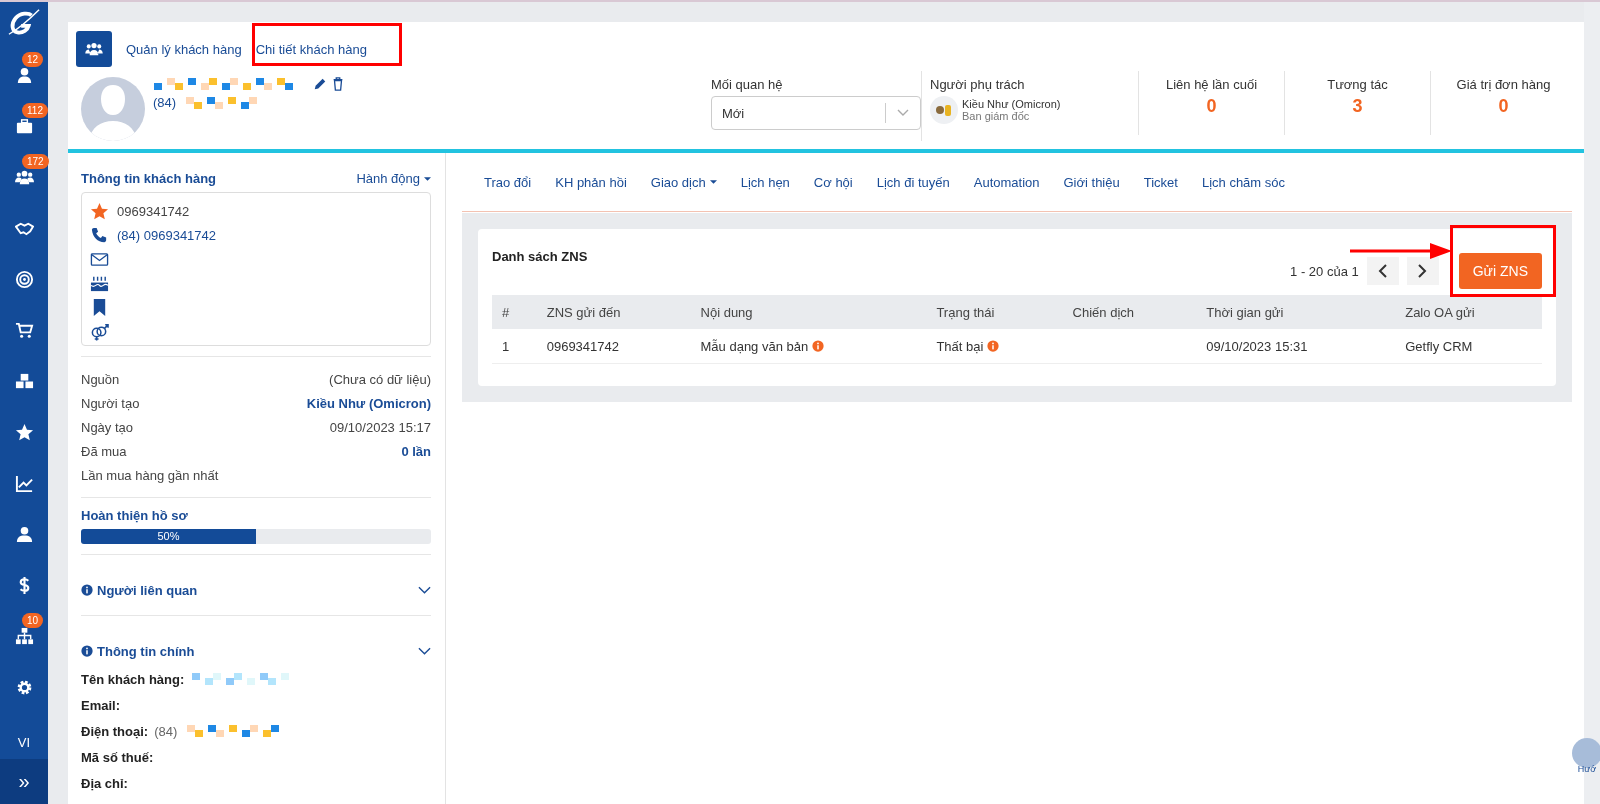  I want to click on field-label: Điện thoại:, so click(115, 731).